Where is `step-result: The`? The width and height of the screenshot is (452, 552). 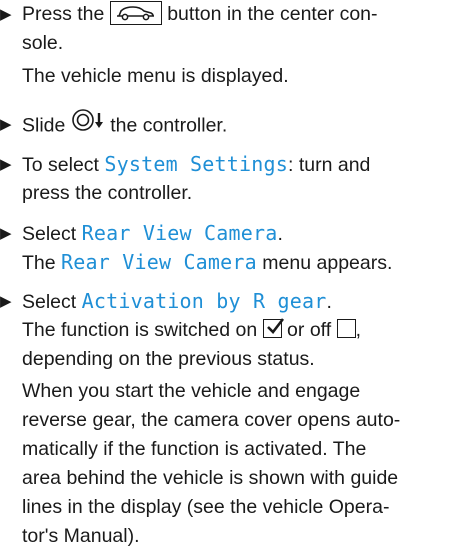
step-result: The is located at coordinates (42, 263).